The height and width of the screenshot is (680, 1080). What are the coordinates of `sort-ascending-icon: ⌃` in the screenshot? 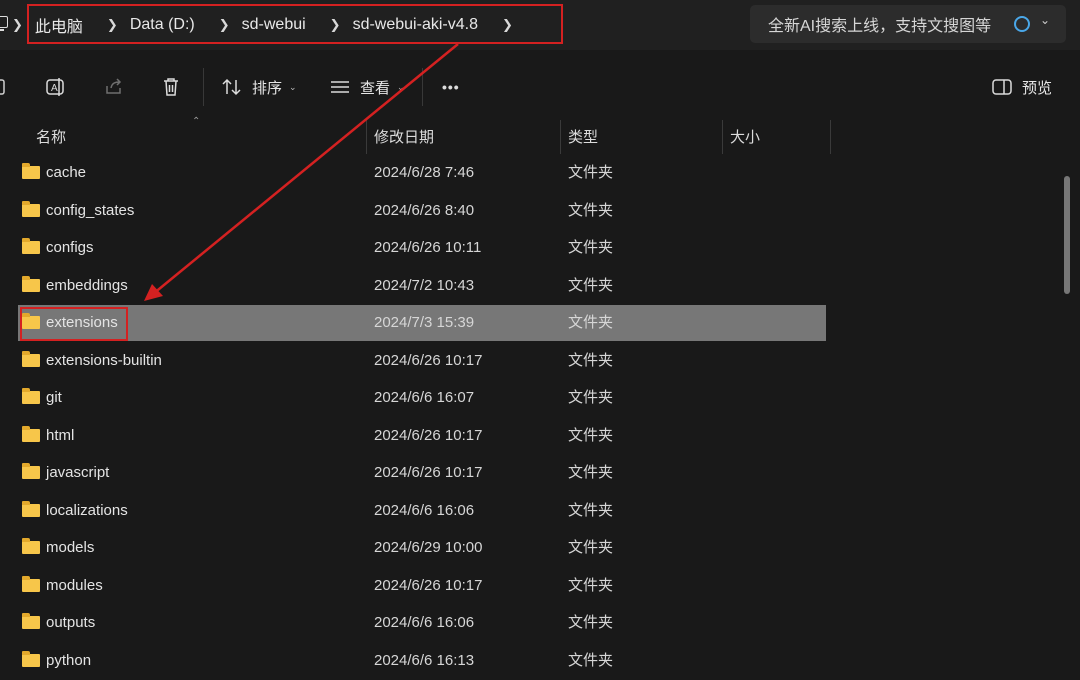 It's located at (196, 121).